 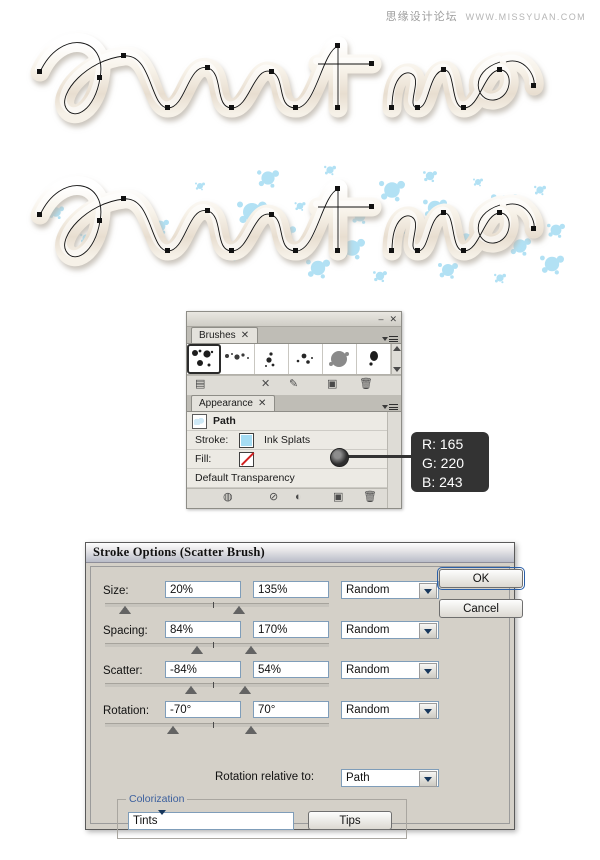 I want to click on scroll-up-icon, so click(x=396, y=348).